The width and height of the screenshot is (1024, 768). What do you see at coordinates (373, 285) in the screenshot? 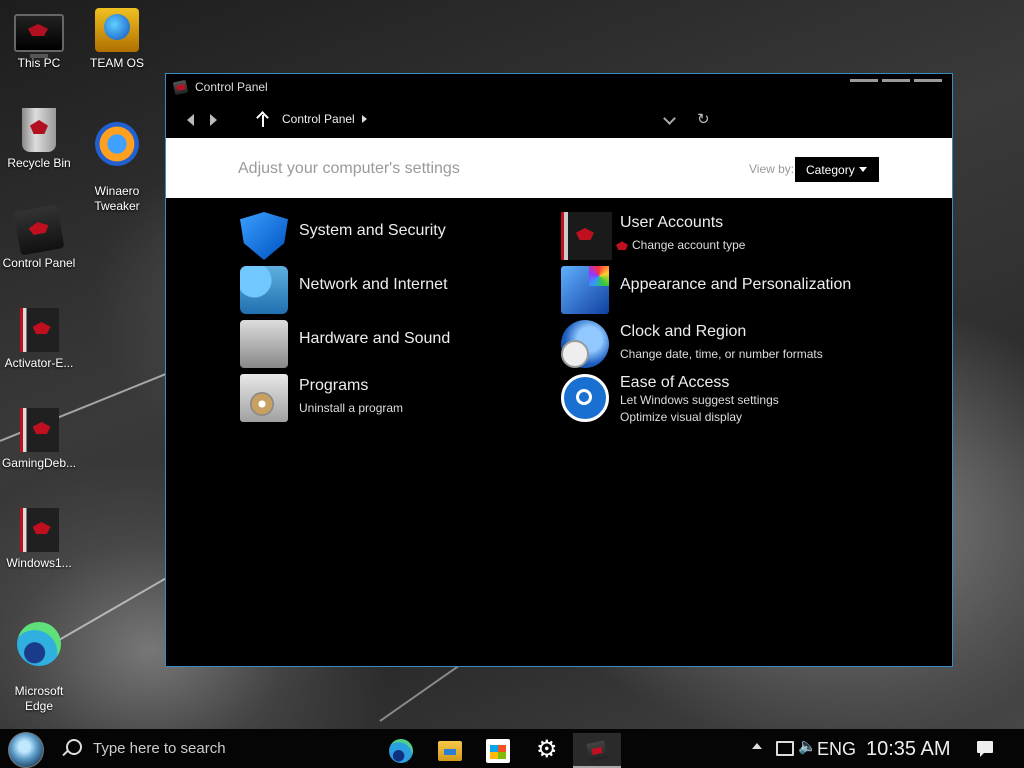
I see `category-title: Network and Internet` at bounding box center [373, 285].